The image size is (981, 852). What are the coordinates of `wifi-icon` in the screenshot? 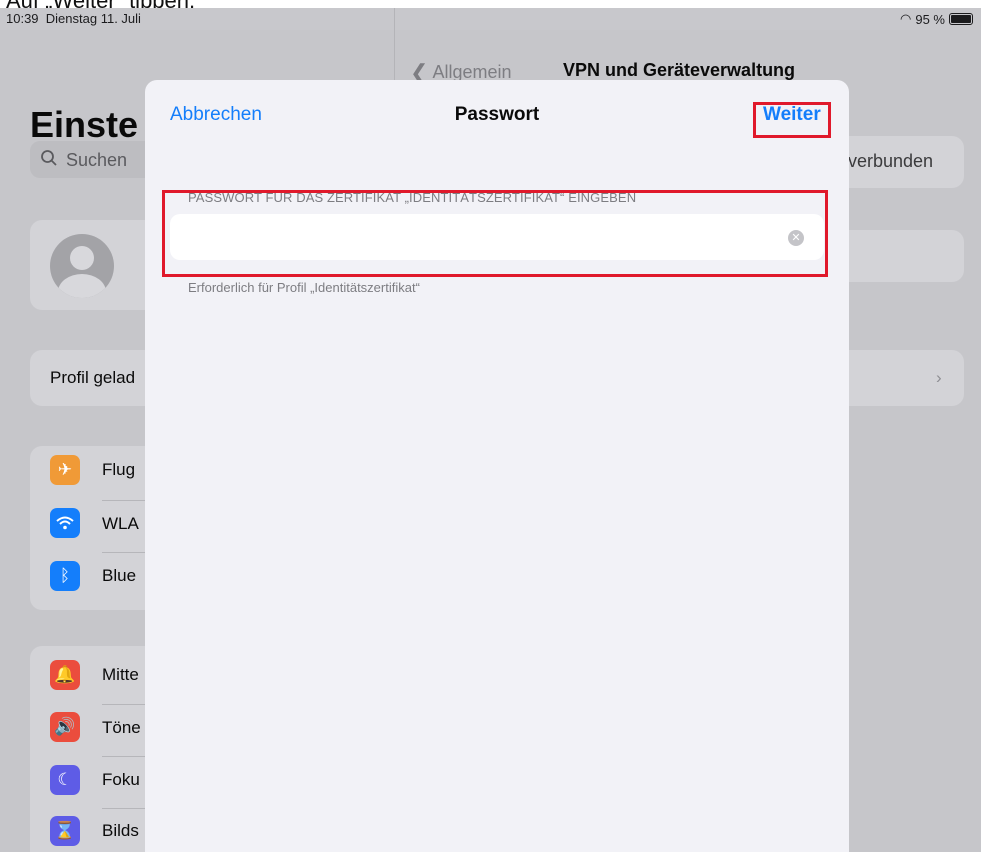 It's located at (65, 523).